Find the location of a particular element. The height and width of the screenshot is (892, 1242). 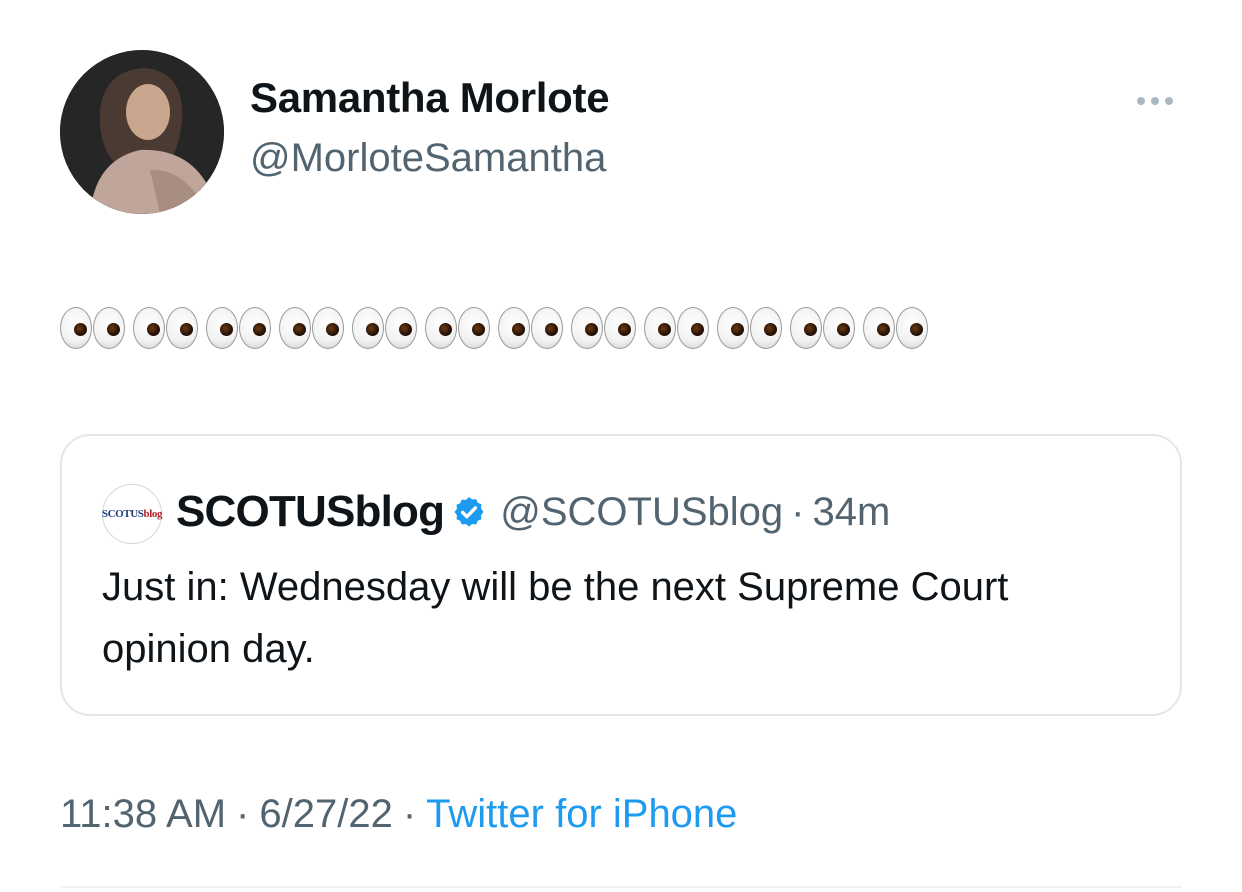

avatar-photo is located at coordinates (142, 132).